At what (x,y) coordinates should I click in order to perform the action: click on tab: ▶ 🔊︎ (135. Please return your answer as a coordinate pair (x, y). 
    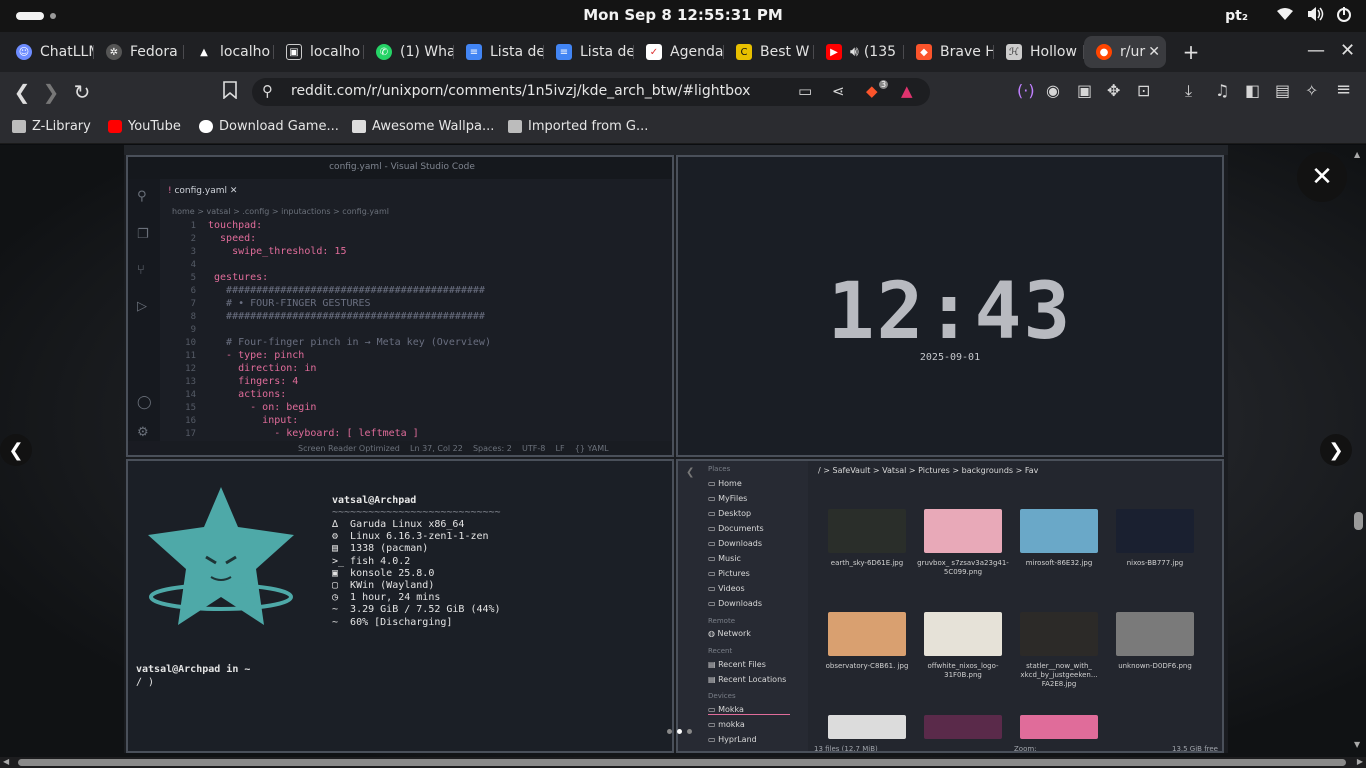
    Looking at the image, I should click on (859, 52).